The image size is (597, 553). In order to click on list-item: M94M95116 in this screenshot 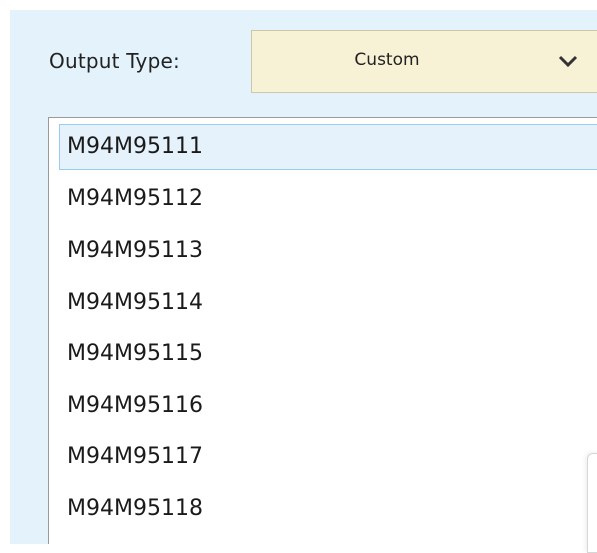, I will do `click(328, 406)`.